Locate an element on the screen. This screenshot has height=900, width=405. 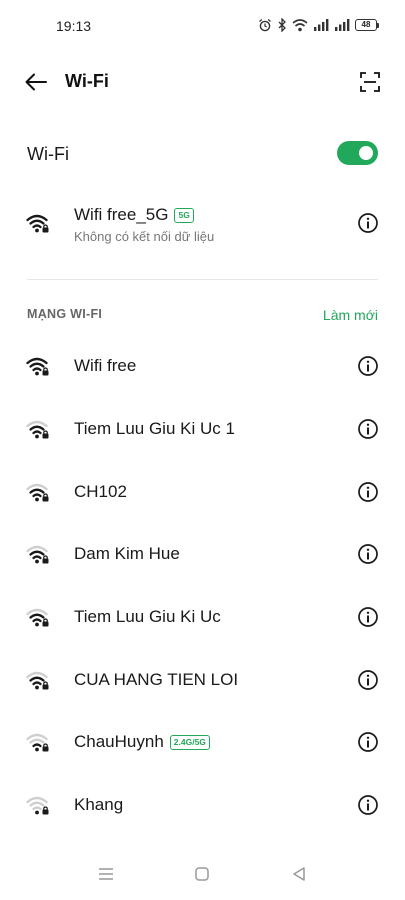
network-status: Không có kết nối dữ liệu is located at coordinates (144, 236).